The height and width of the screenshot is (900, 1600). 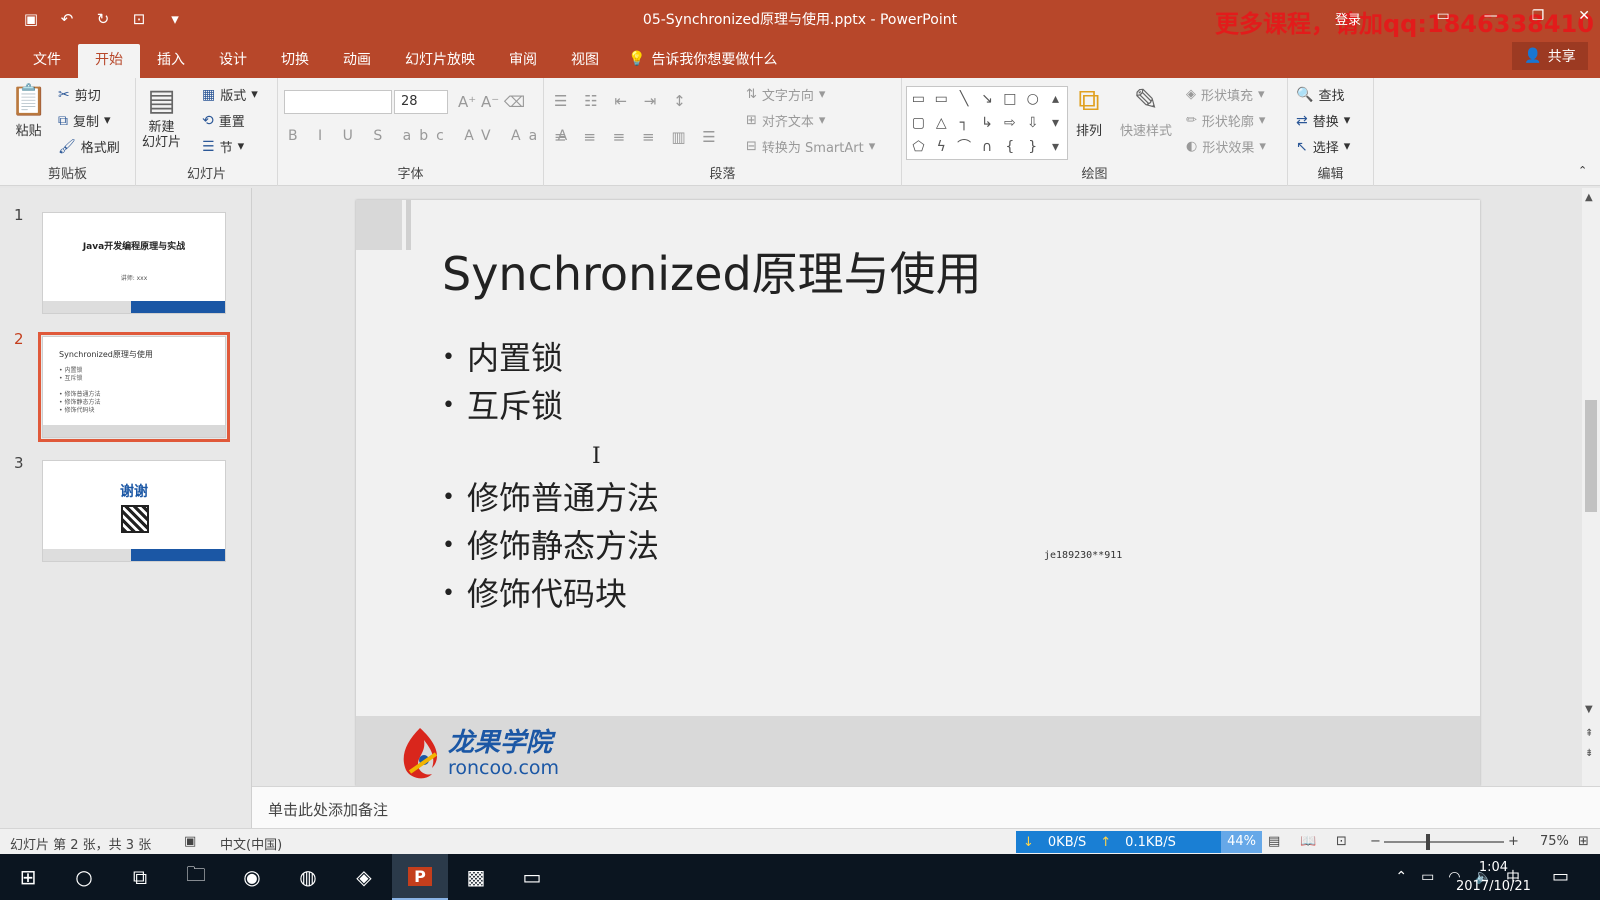 What do you see at coordinates (1428, 842) in the screenshot?
I see `zoom-slider-knob` at bounding box center [1428, 842].